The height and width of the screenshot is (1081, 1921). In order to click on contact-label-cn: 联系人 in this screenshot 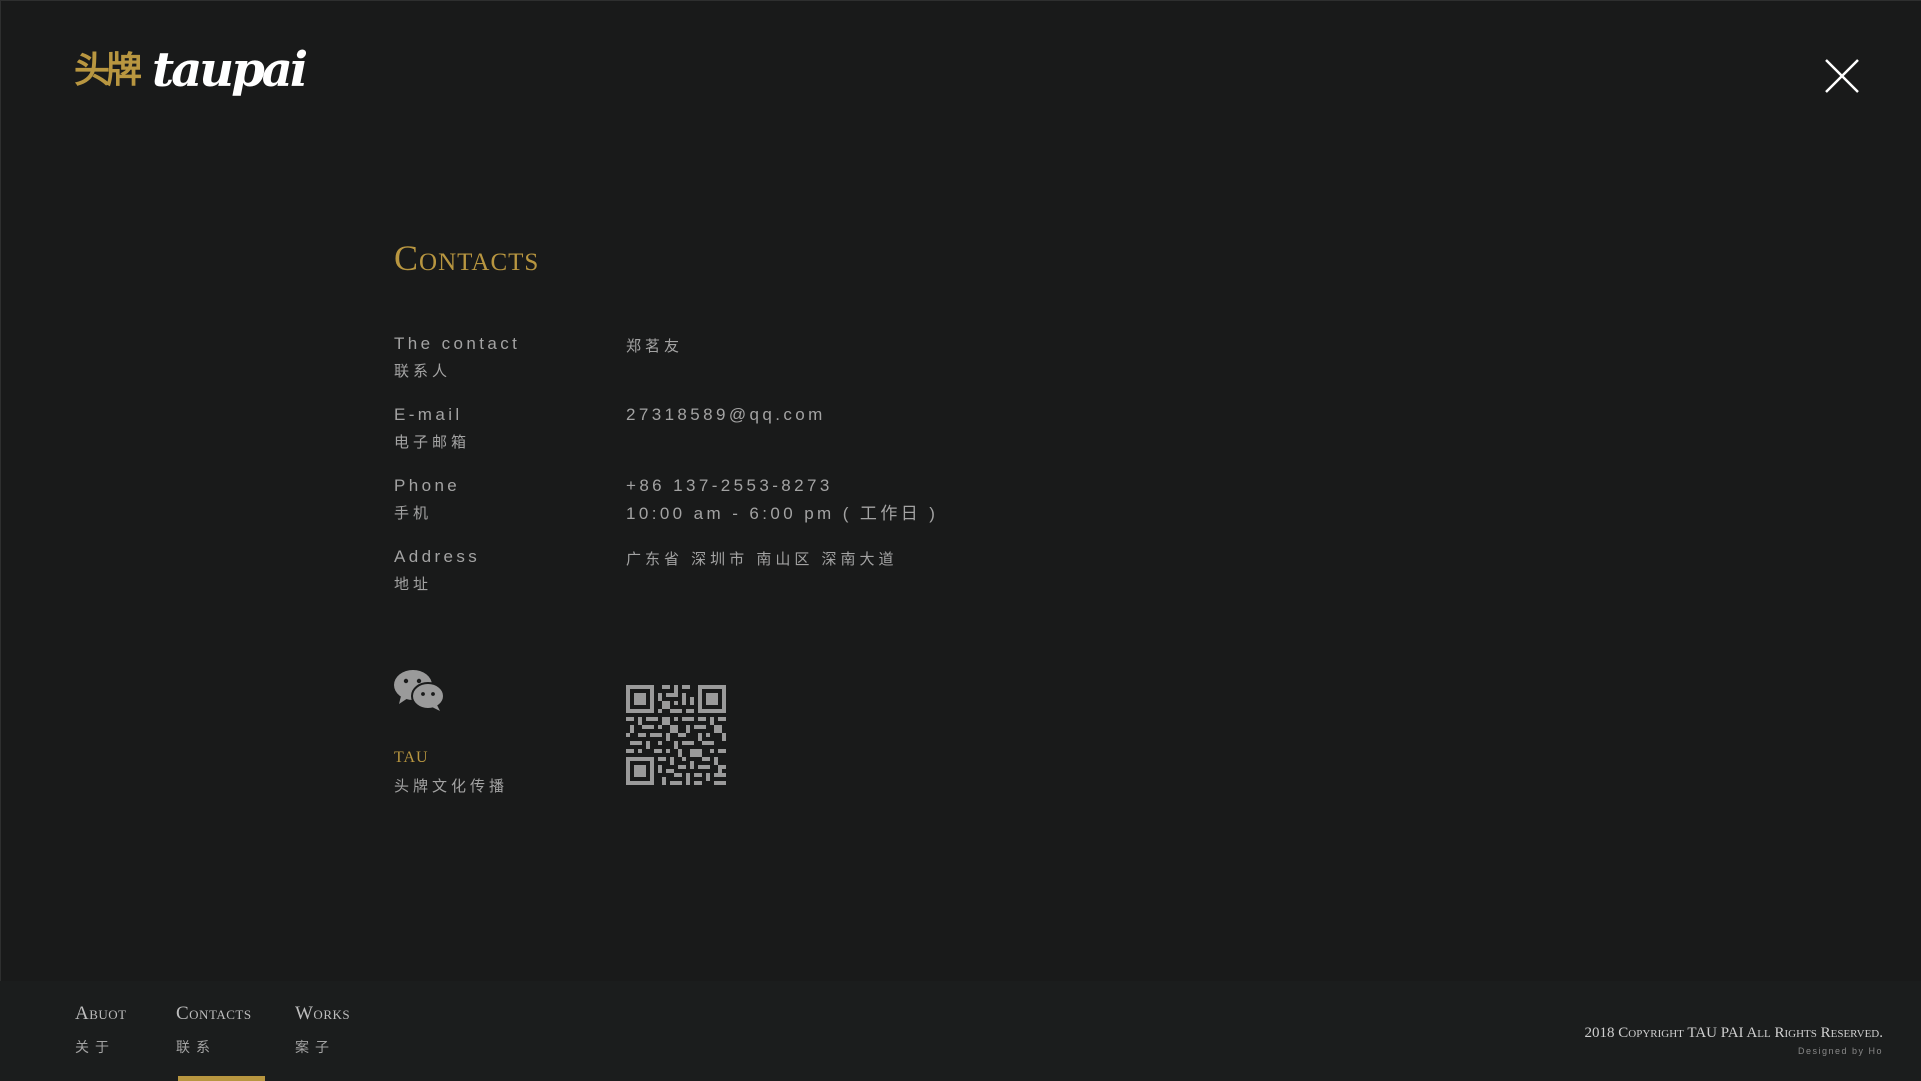, I will do `click(423, 371)`.